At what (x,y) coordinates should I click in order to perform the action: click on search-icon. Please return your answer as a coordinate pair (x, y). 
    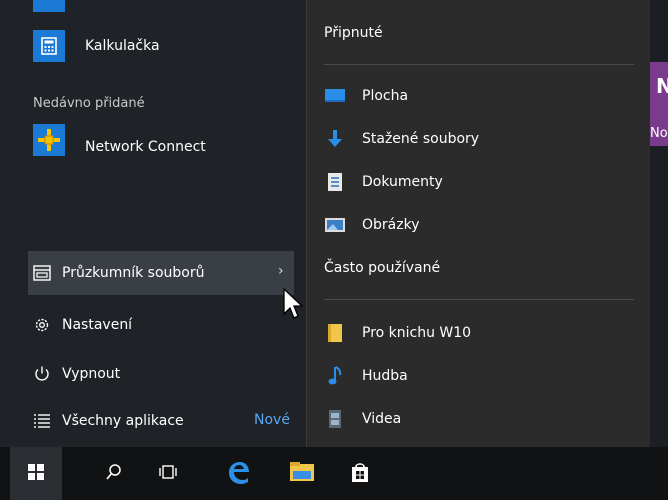
    Looking at the image, I should click on (114, 474).